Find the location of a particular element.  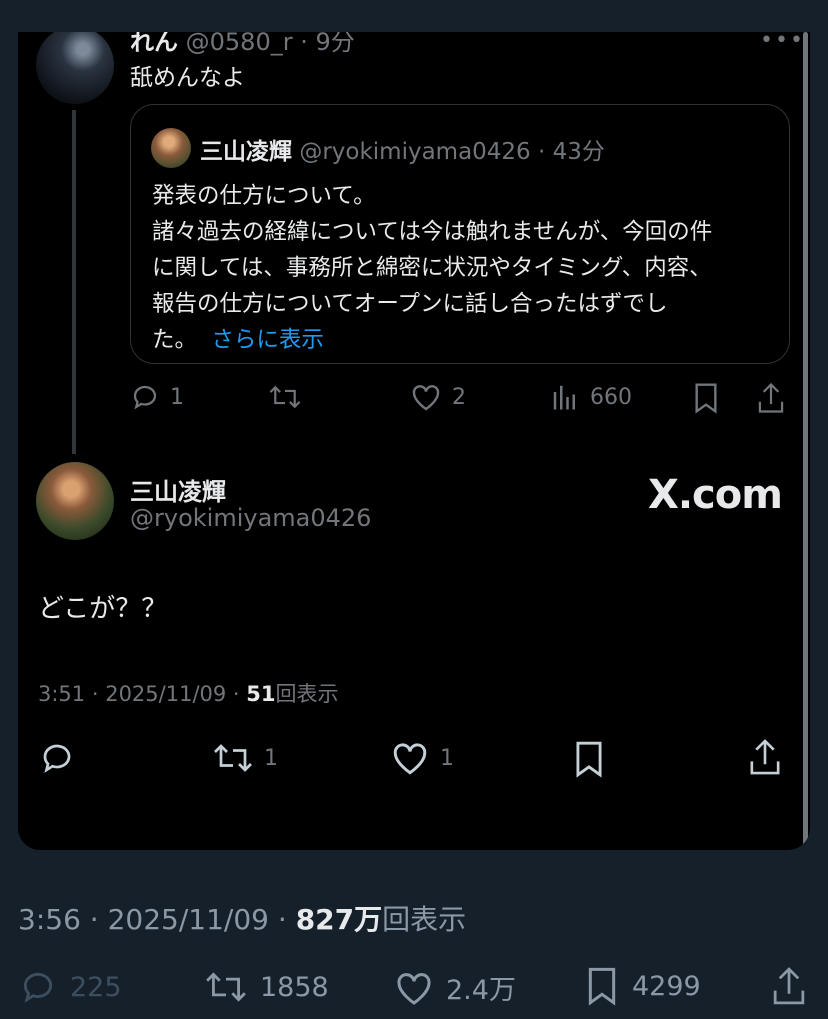

reply-action-like: 2 is located at coordinates (438, 397).